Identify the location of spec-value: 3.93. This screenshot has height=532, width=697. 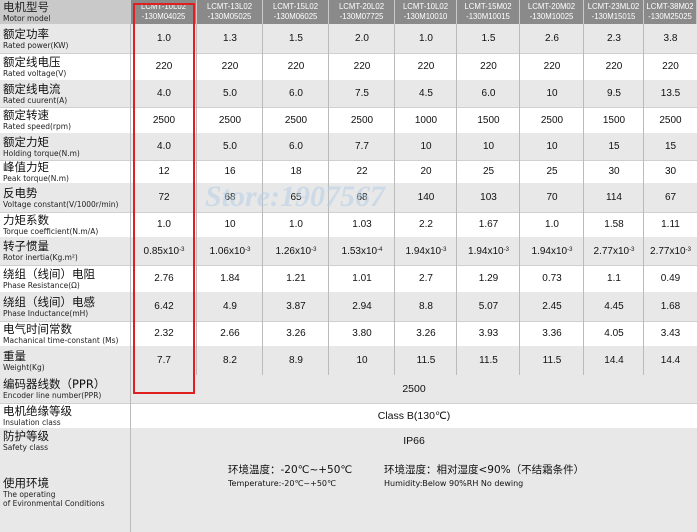
(488, 333).